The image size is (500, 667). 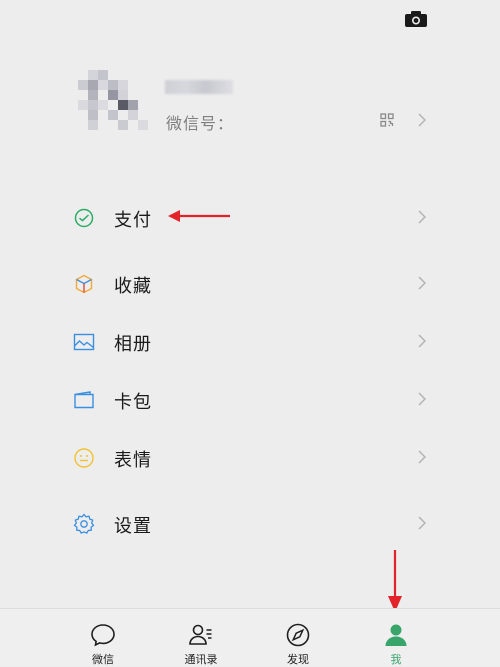 I want to click on tab-contacts: 通讯录, so click(x=201, y=637).